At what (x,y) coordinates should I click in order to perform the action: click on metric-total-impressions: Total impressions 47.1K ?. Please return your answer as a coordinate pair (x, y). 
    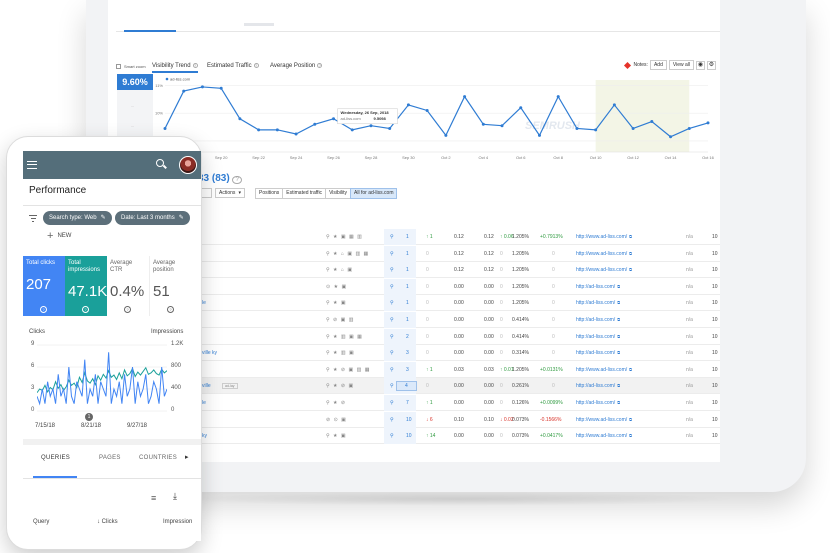
    Looking at the image, I should click on (86, 286).